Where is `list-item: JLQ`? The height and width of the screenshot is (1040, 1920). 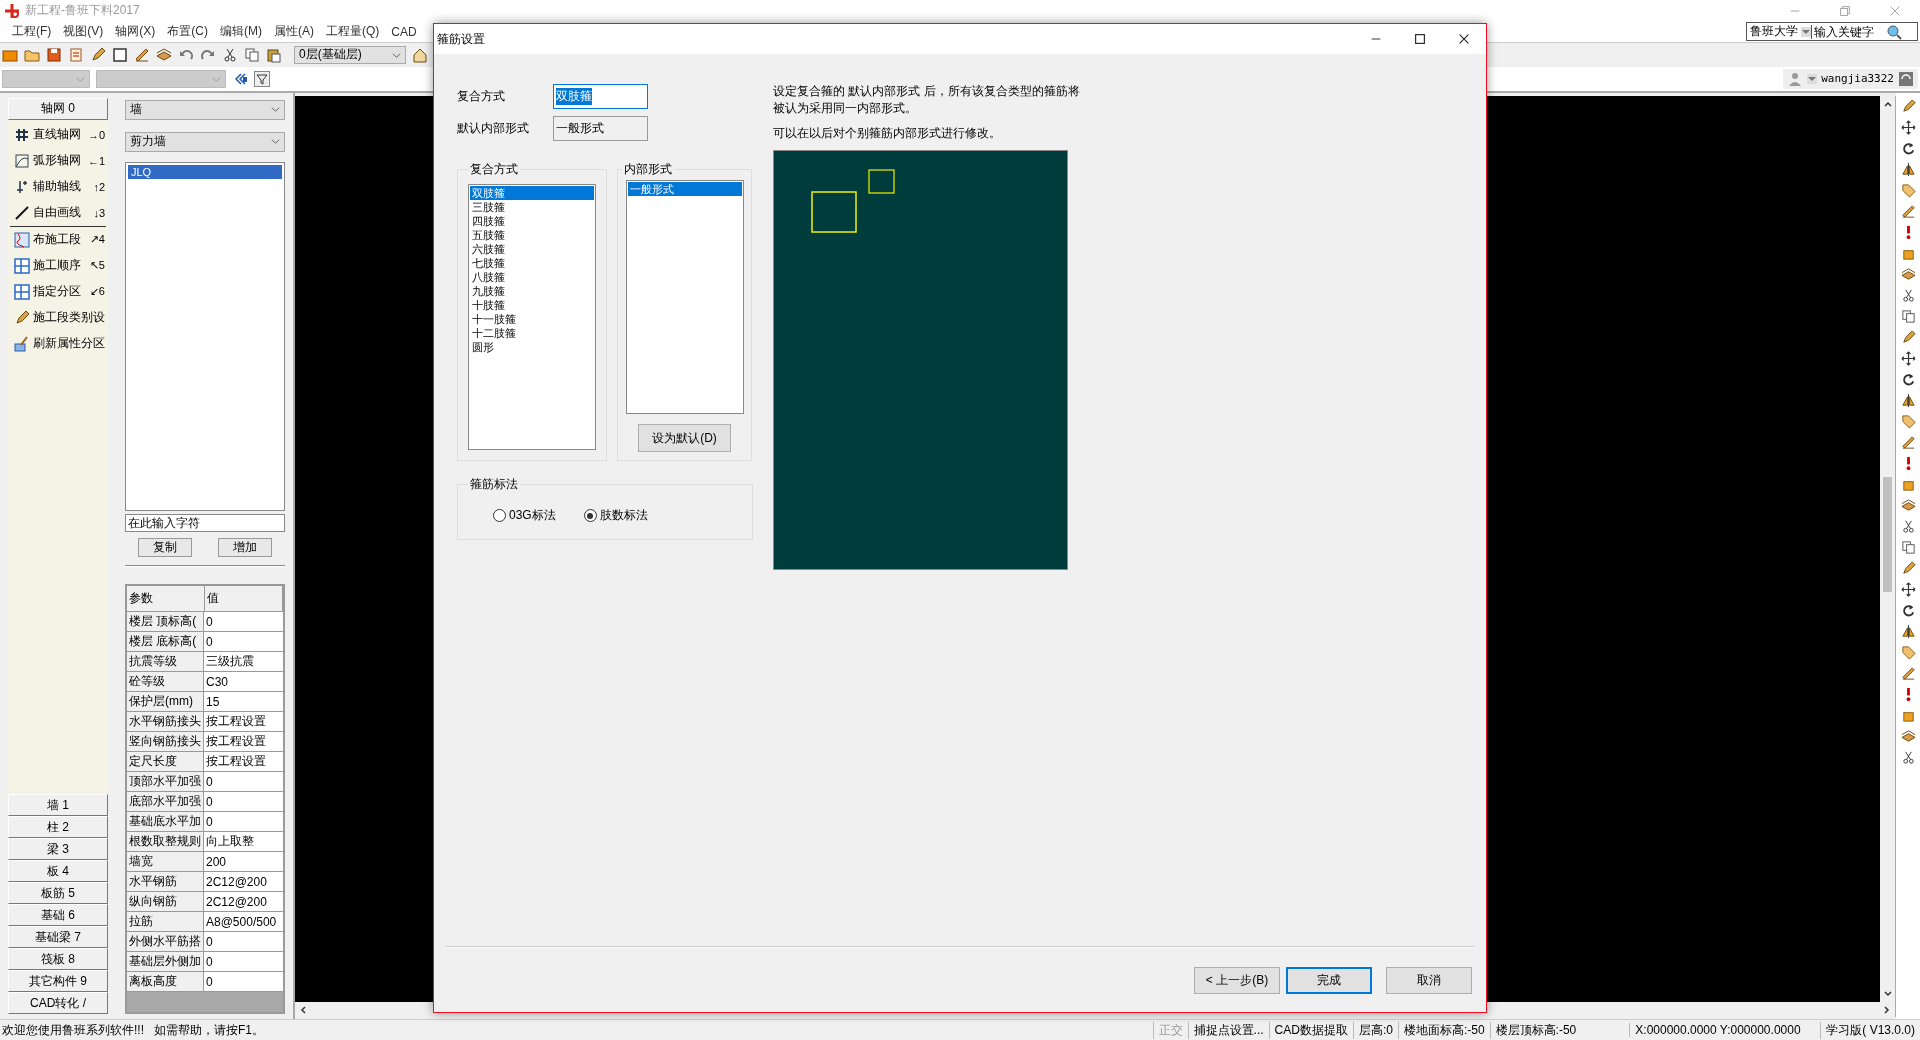
list-item: JLQ is located at coordinates (205, 171).